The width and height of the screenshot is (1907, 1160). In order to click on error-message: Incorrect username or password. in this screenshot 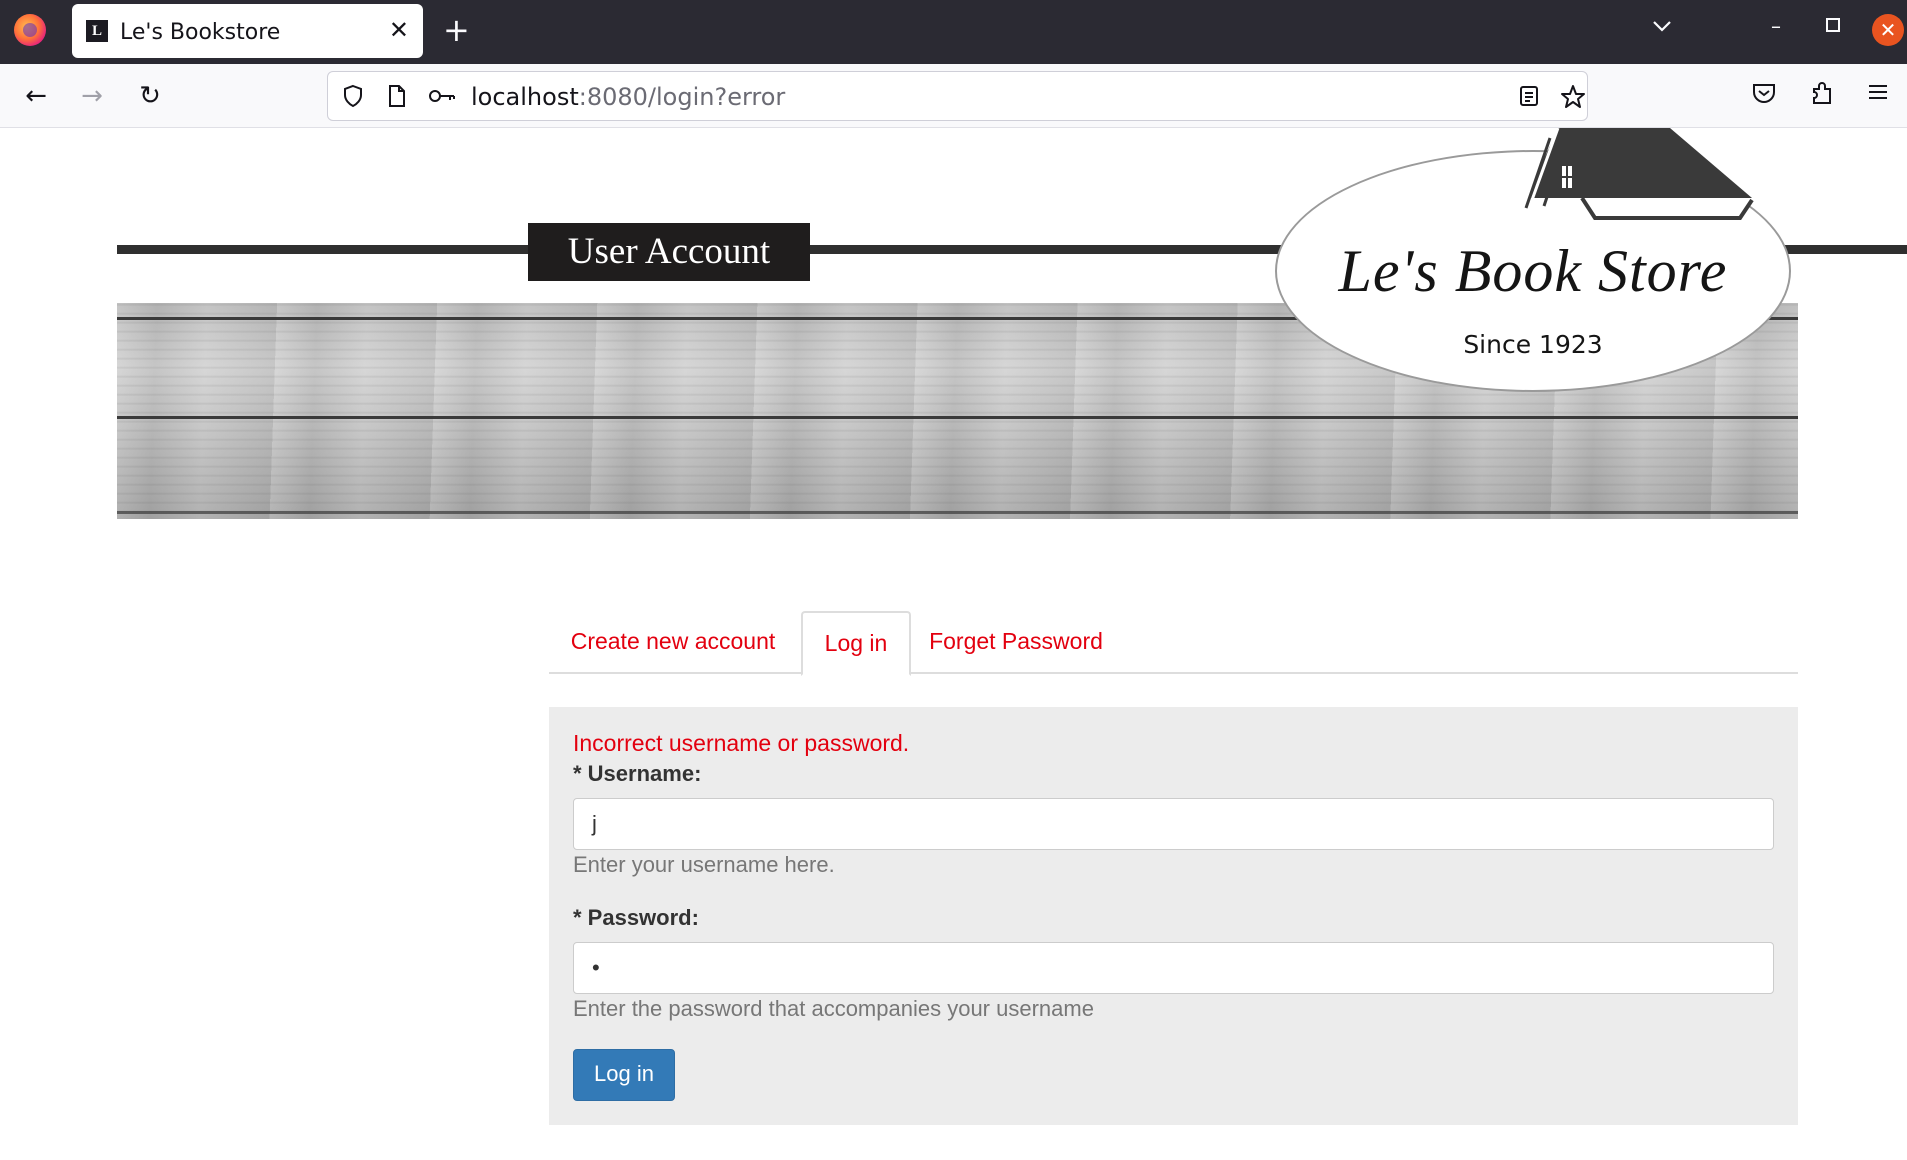, I will do `click(741, 743)`.